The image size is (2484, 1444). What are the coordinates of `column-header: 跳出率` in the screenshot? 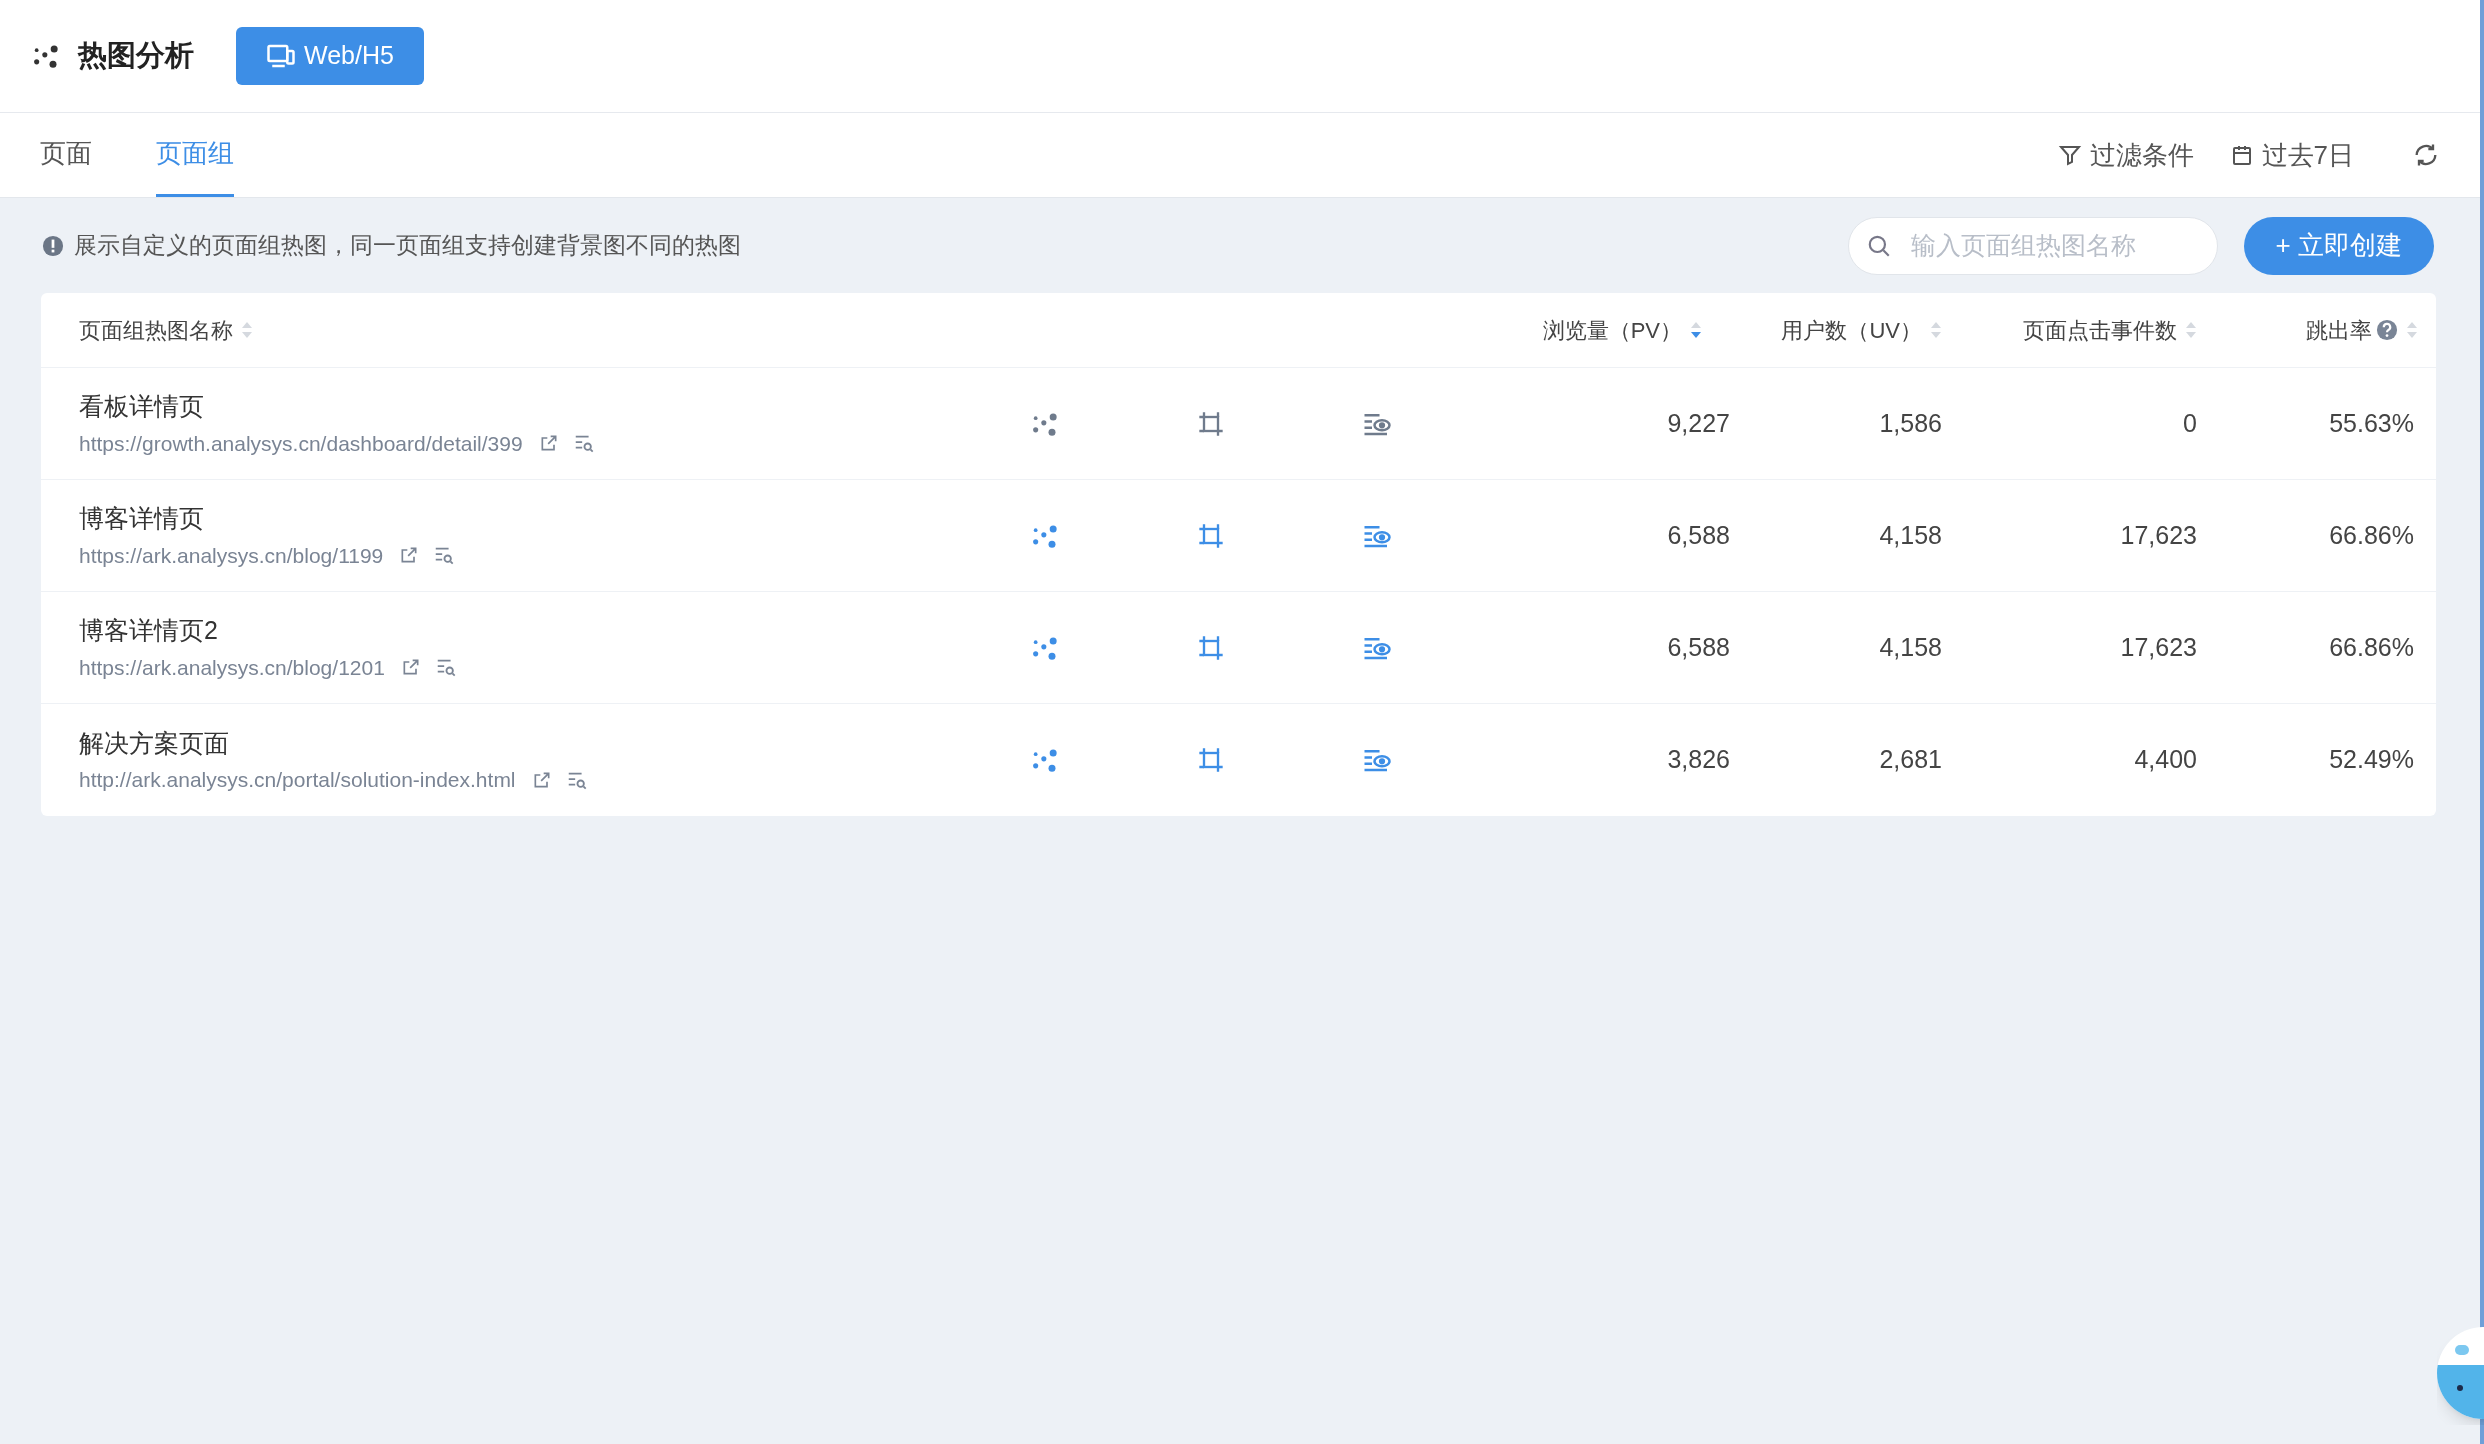 It's located at (2339, 330).